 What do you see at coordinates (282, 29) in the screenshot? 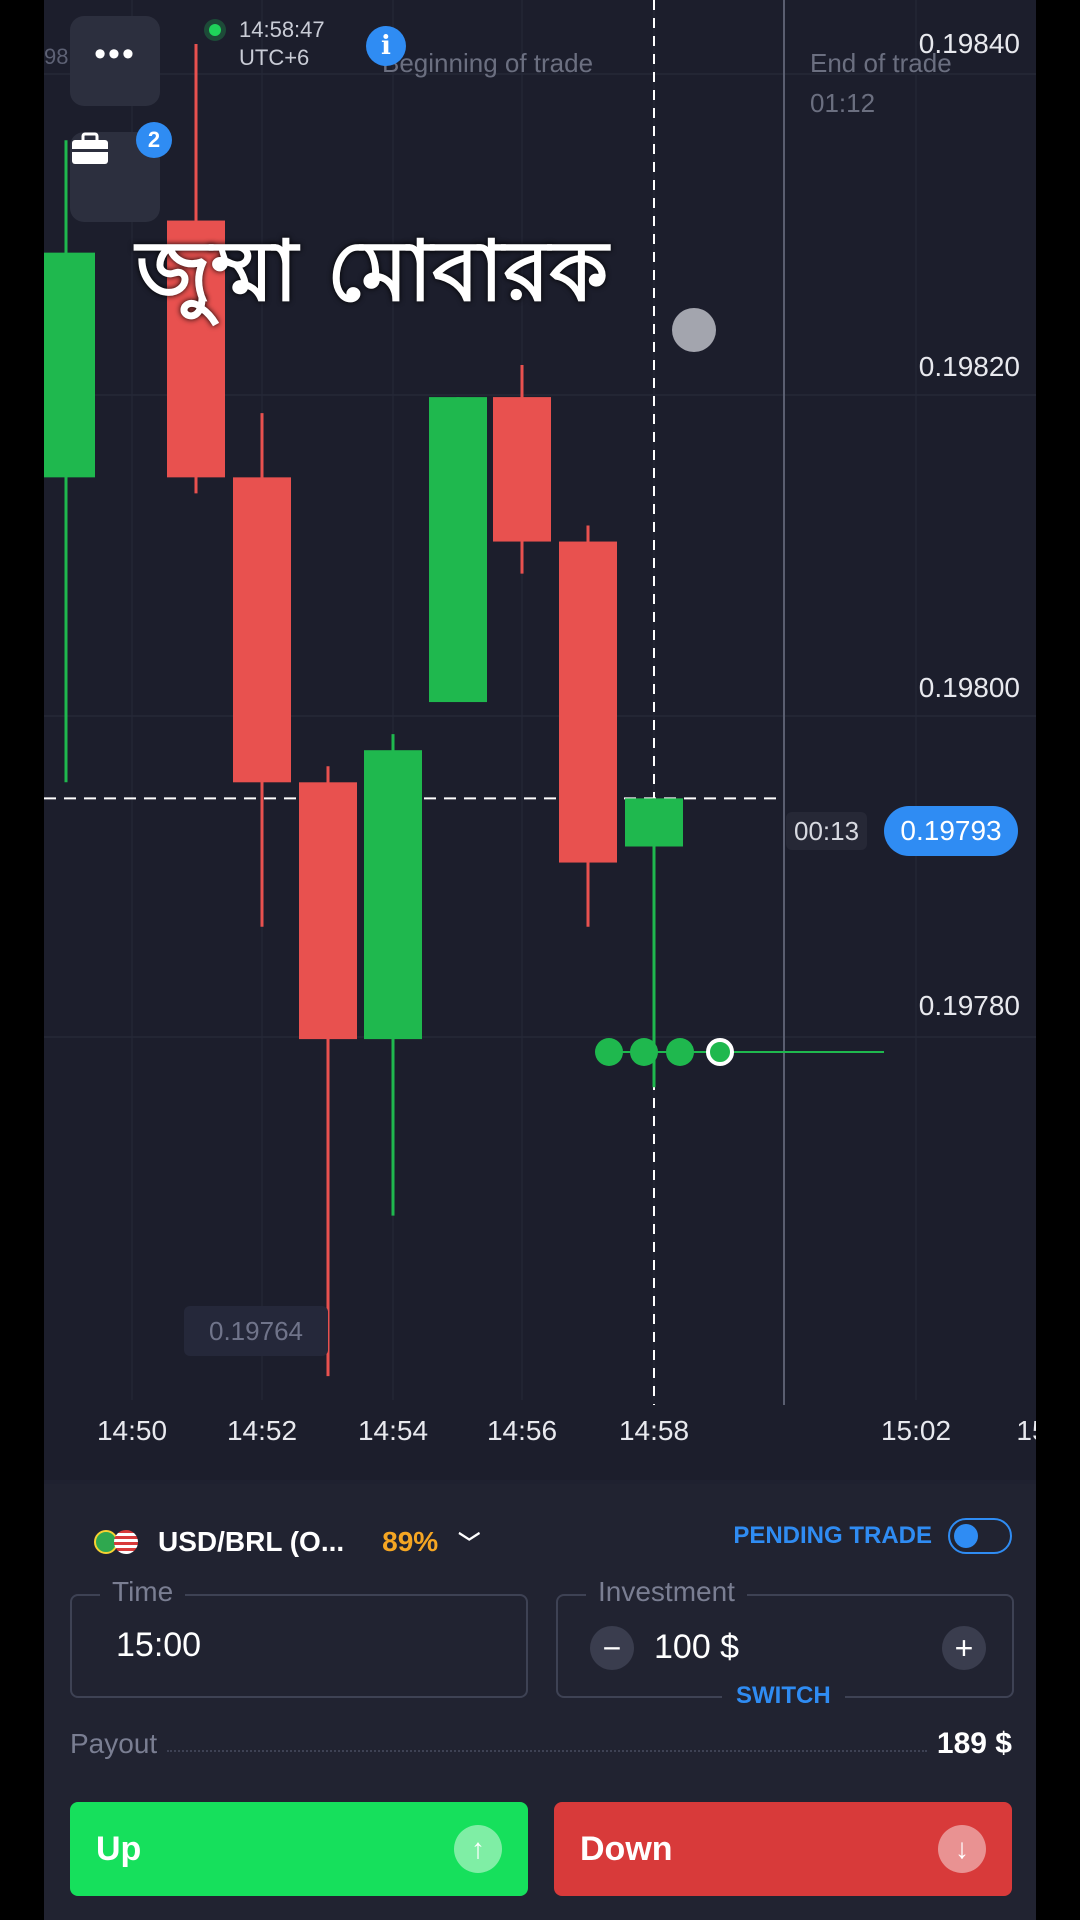
I see `clock-time: 14:58:47` at bounding box center [282, 29].